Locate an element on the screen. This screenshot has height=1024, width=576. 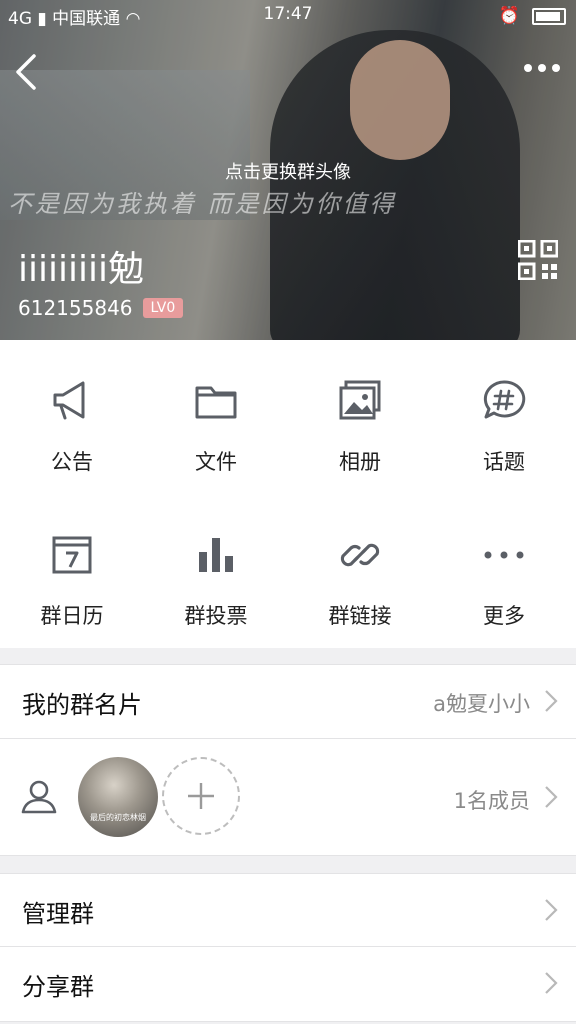
folder-icon is located at coordinates (216, 402).